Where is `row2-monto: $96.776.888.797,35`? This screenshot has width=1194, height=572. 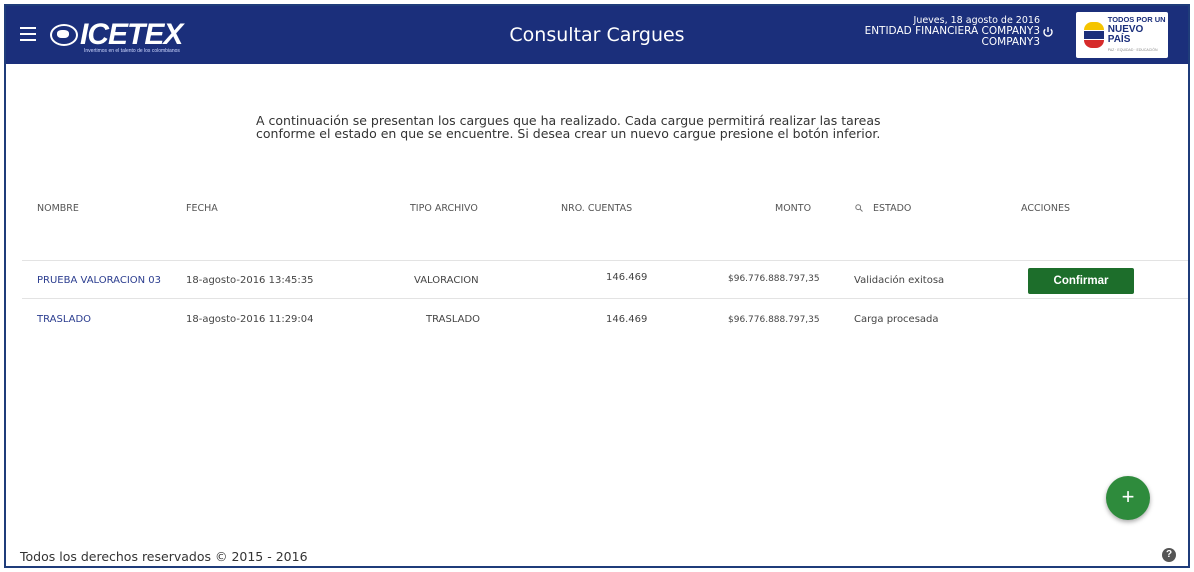
row2-monto: $96.776.888.797,35 is located at coordinates (774, 320).